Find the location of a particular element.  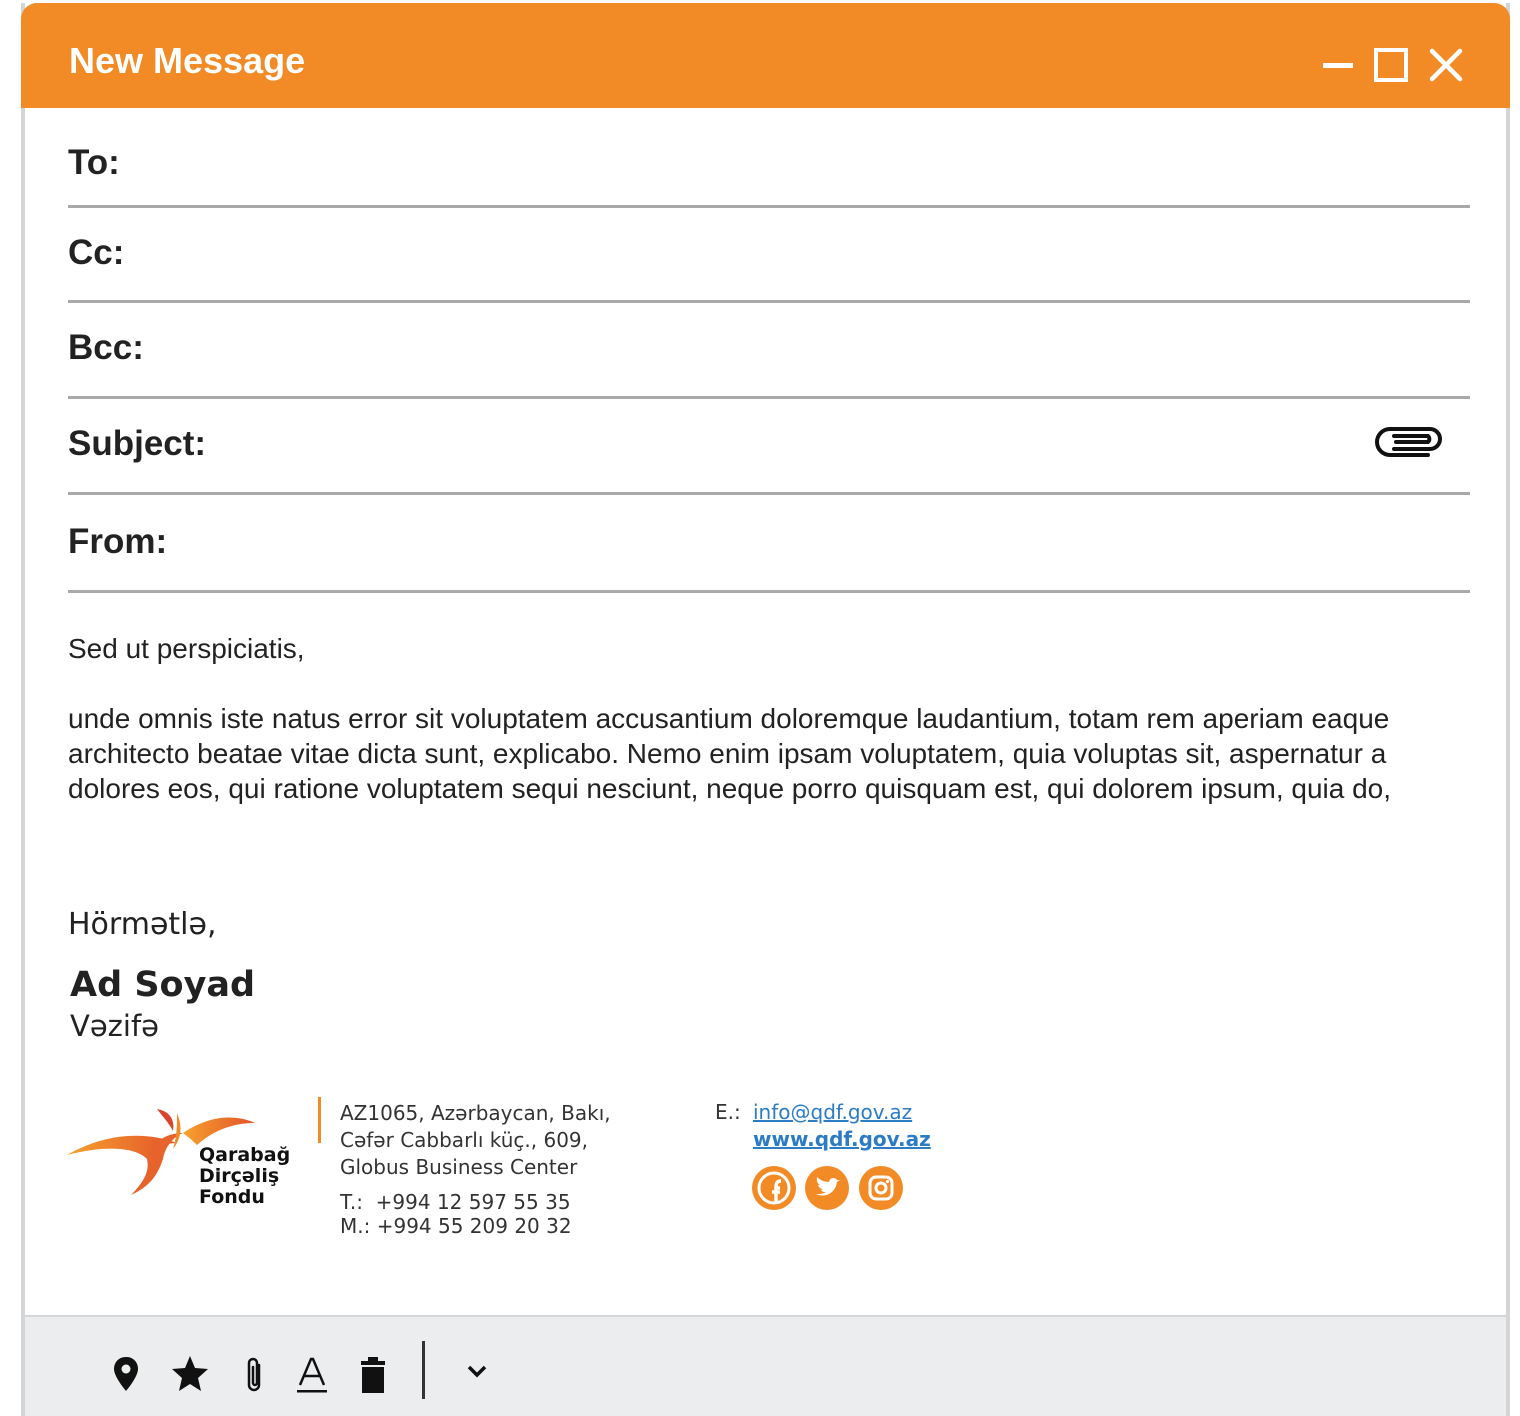

bcc-field: Bcc: is located at coordinates (769, 351).